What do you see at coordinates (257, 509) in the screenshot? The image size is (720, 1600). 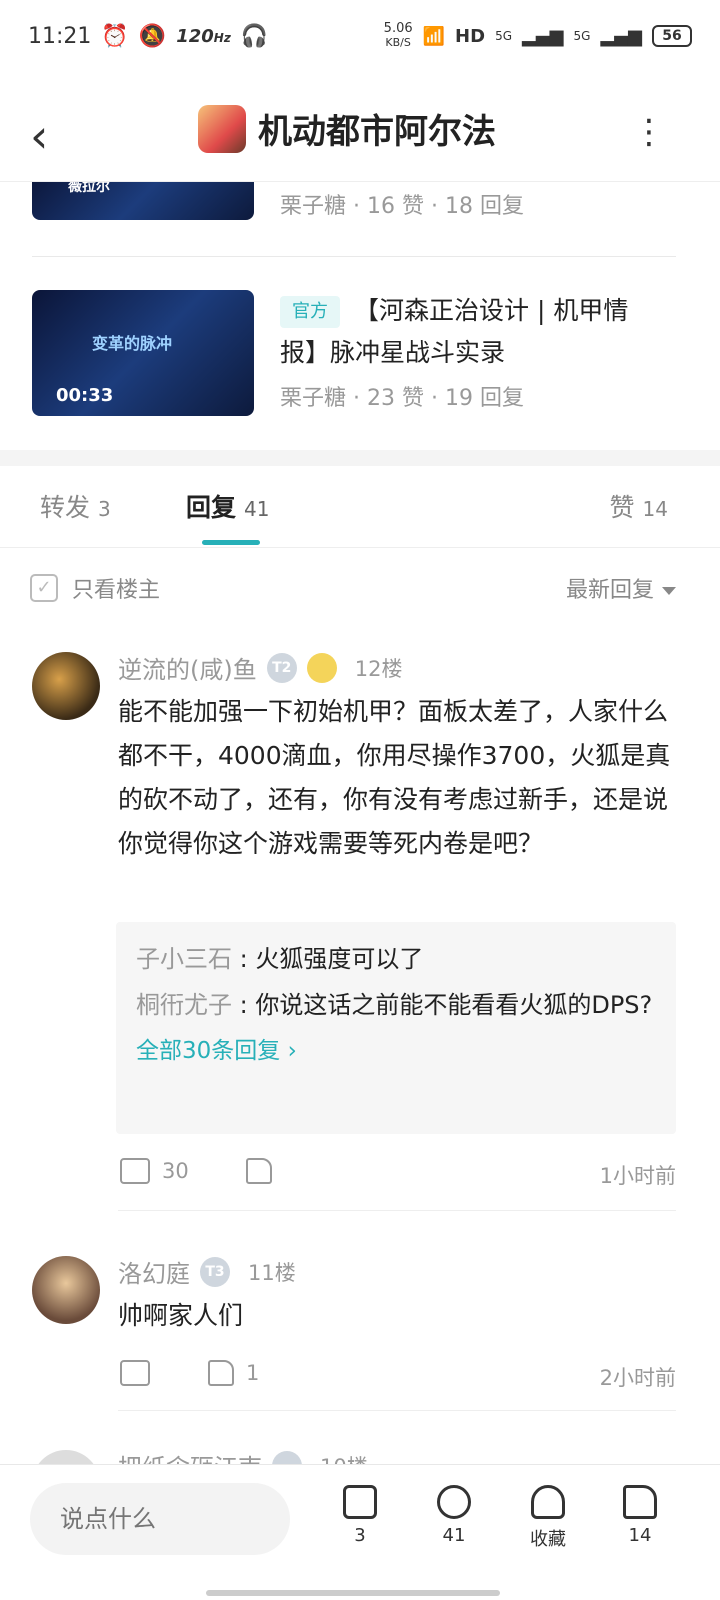 I see `tab-count: 41` at bounding box center [257, 509].